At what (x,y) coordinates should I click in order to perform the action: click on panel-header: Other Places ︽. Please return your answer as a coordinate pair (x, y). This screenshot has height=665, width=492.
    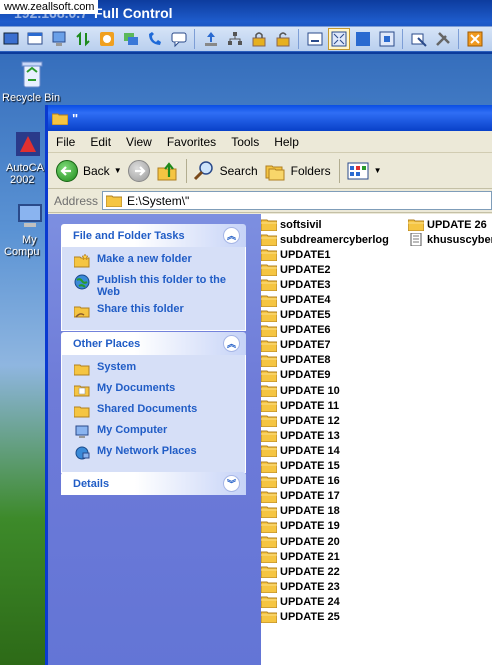
    Looking at the image, I should click on (153, 343).